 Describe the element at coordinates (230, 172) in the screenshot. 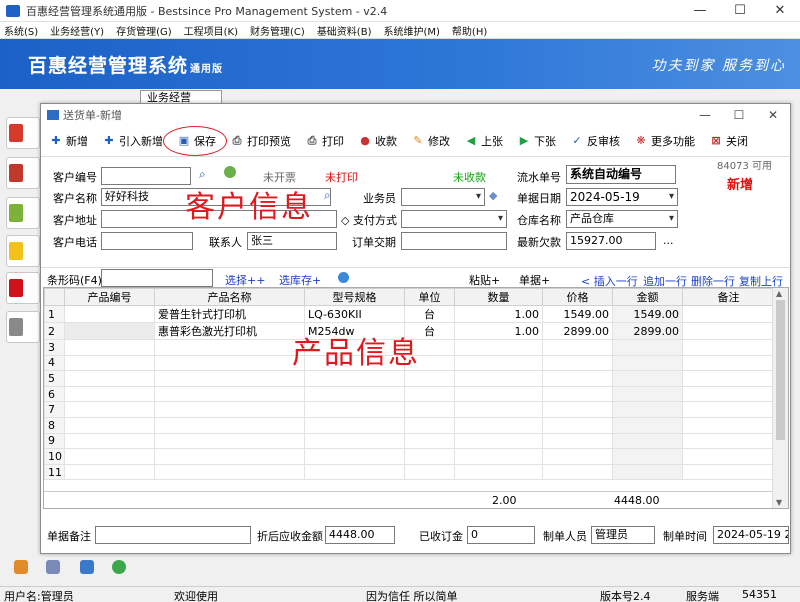

I see `refresh-icon` at that location.